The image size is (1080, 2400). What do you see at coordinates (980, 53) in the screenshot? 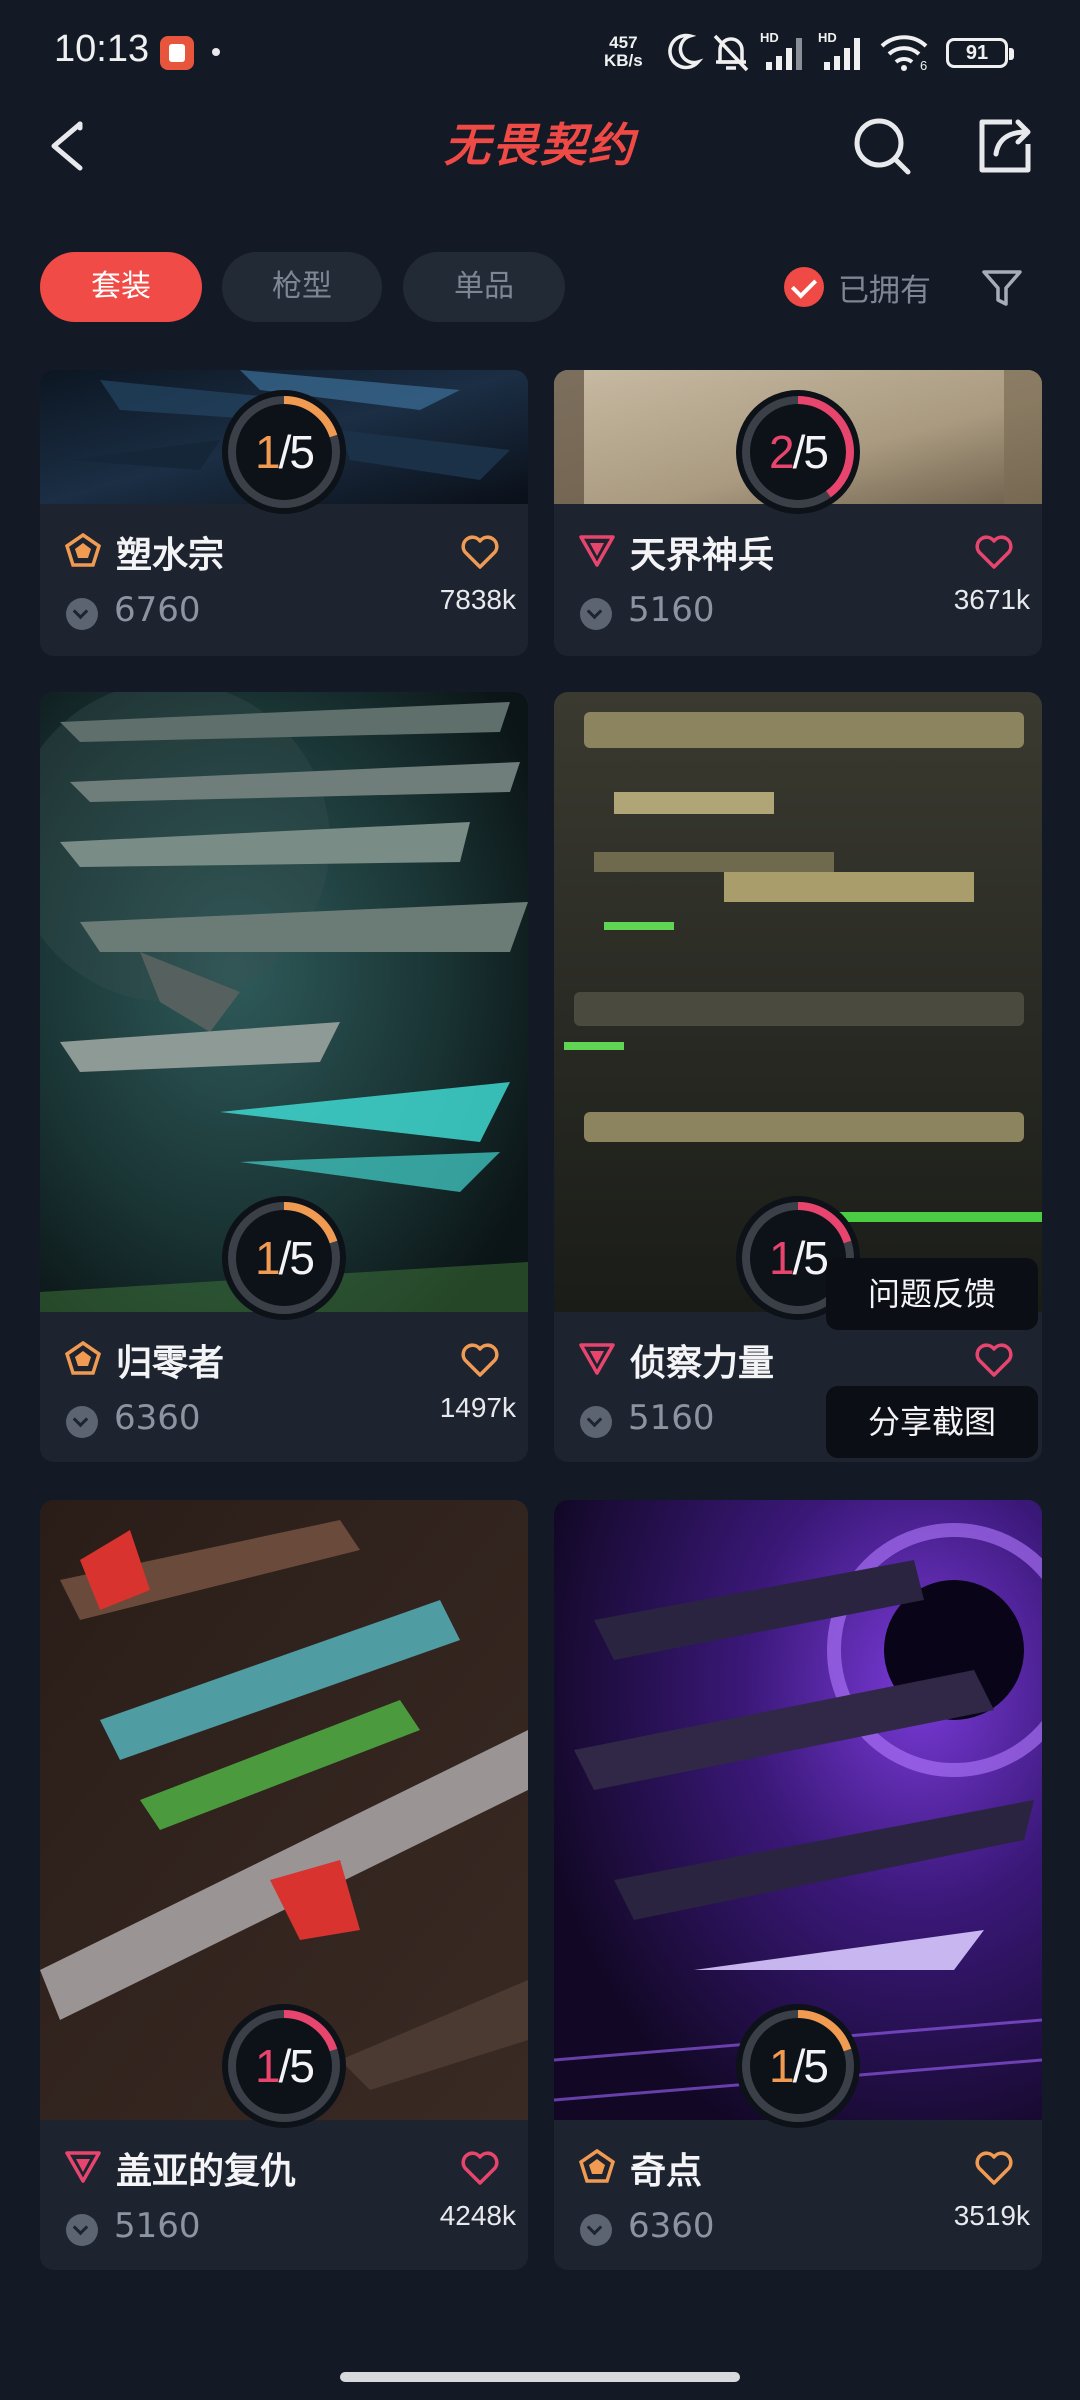
I see `battery-indicator: 91` at bounding box center [980, 53].